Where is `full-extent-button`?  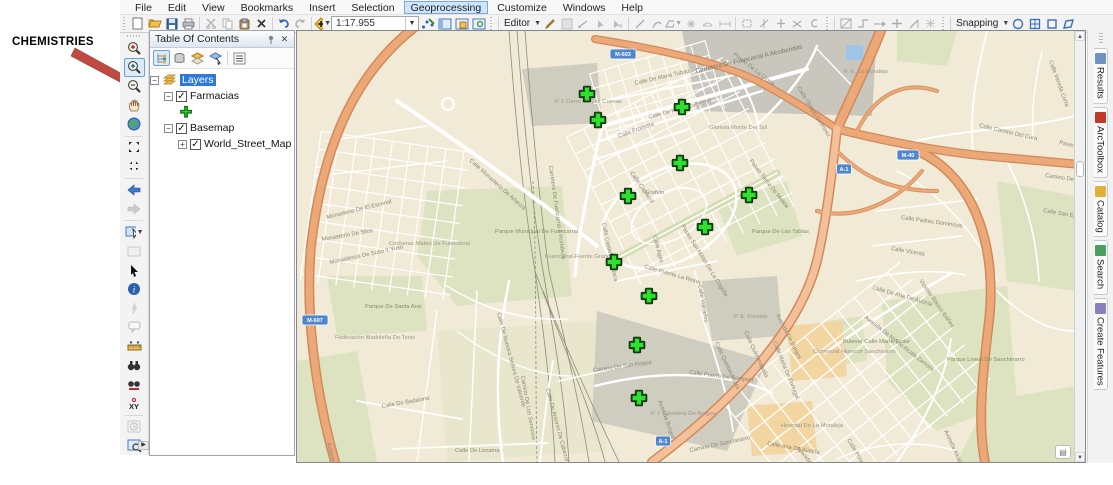 full-extent-button is located at coordinates (134, 124).